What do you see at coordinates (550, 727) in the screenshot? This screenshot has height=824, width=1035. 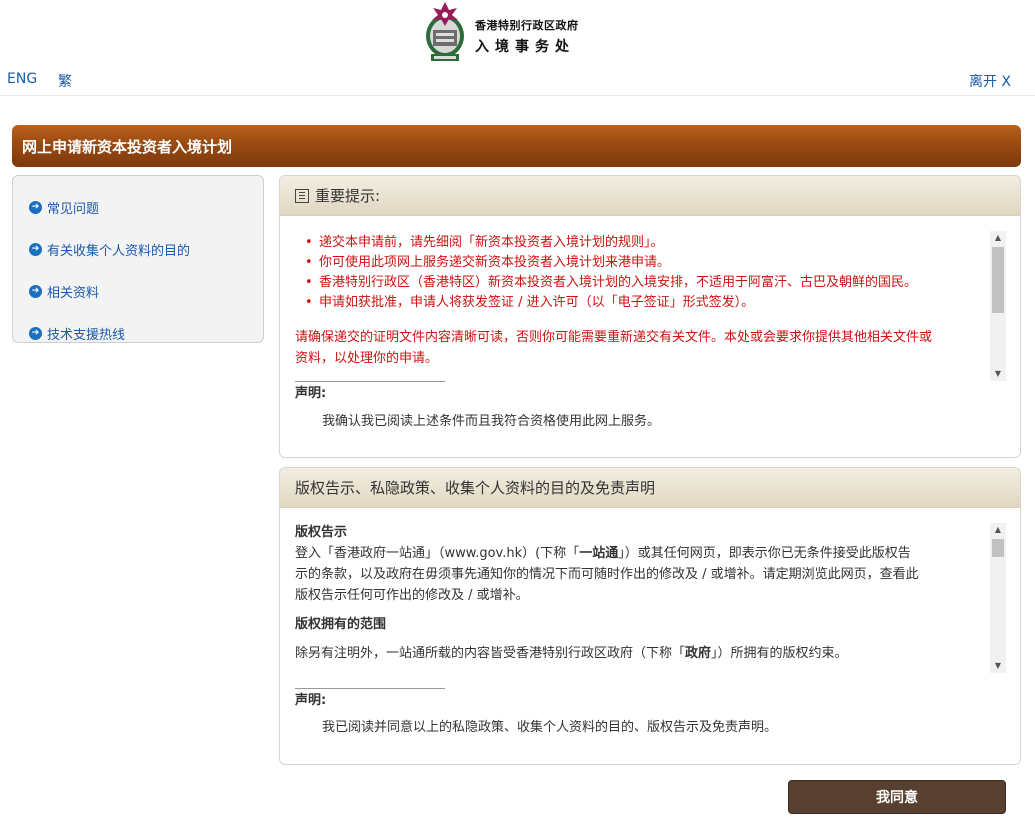 I see `declaration-text: 我已阅读并同意以上的私隐政策、收集个人资料的目的、版权告示及免责声明。` at bounding box center [550, 727].